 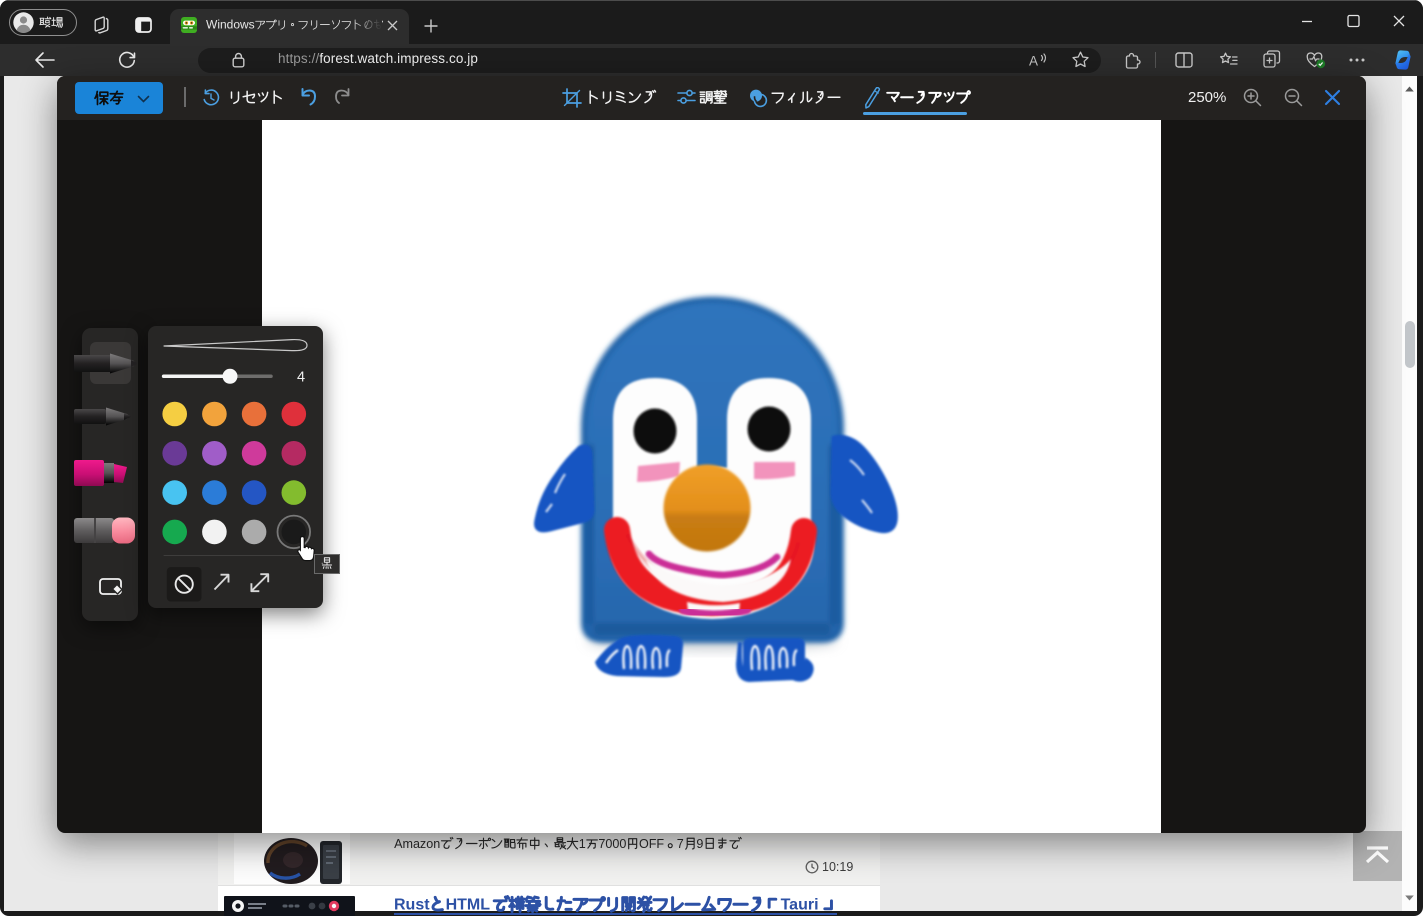 I want to click on svg-text: OFF, so click(x=651, y=844).